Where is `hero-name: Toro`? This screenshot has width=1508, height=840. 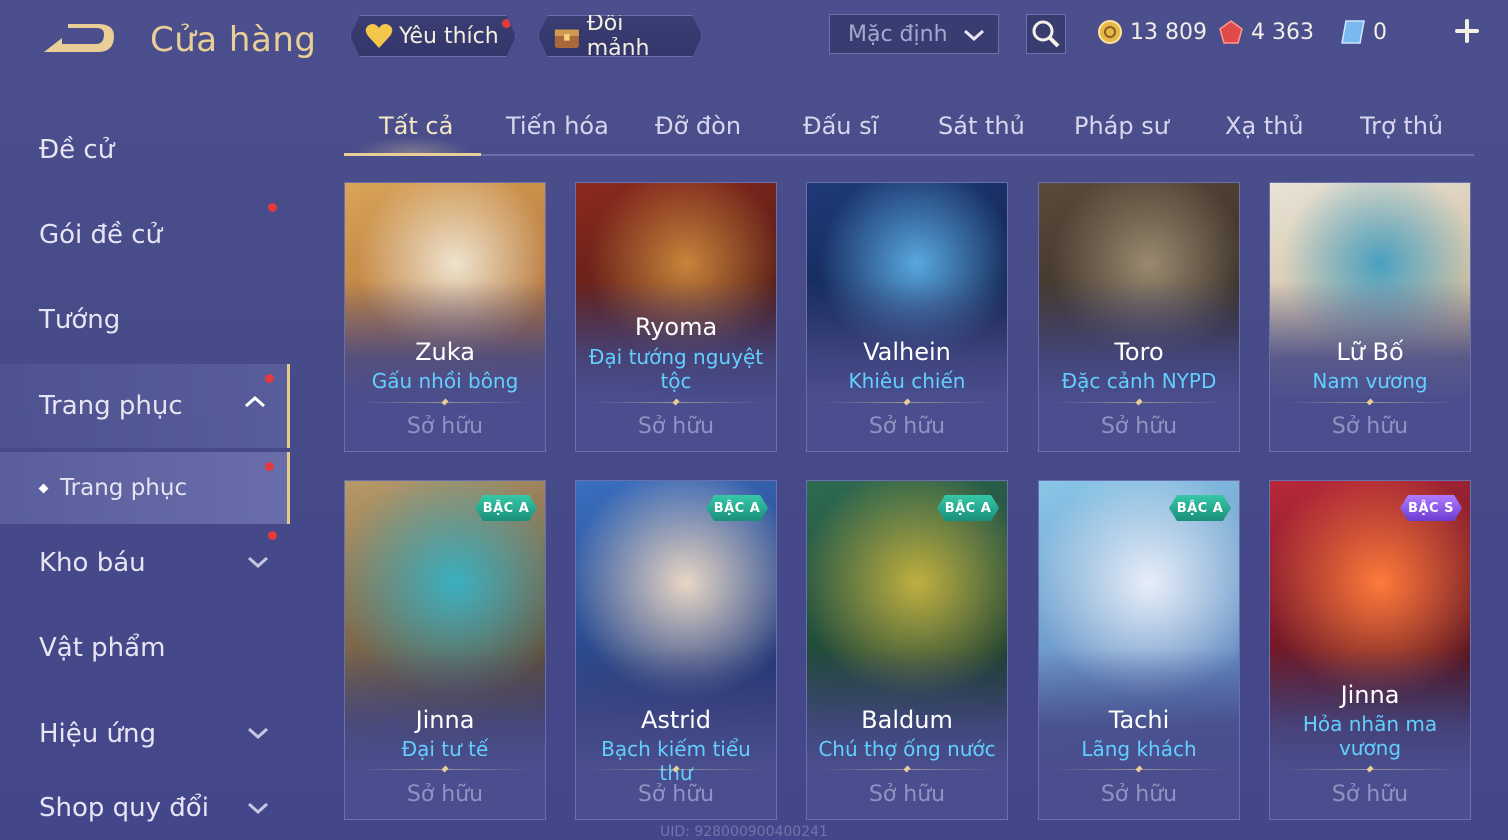 hero-name: Toro is located at coordinates (1139, 352).